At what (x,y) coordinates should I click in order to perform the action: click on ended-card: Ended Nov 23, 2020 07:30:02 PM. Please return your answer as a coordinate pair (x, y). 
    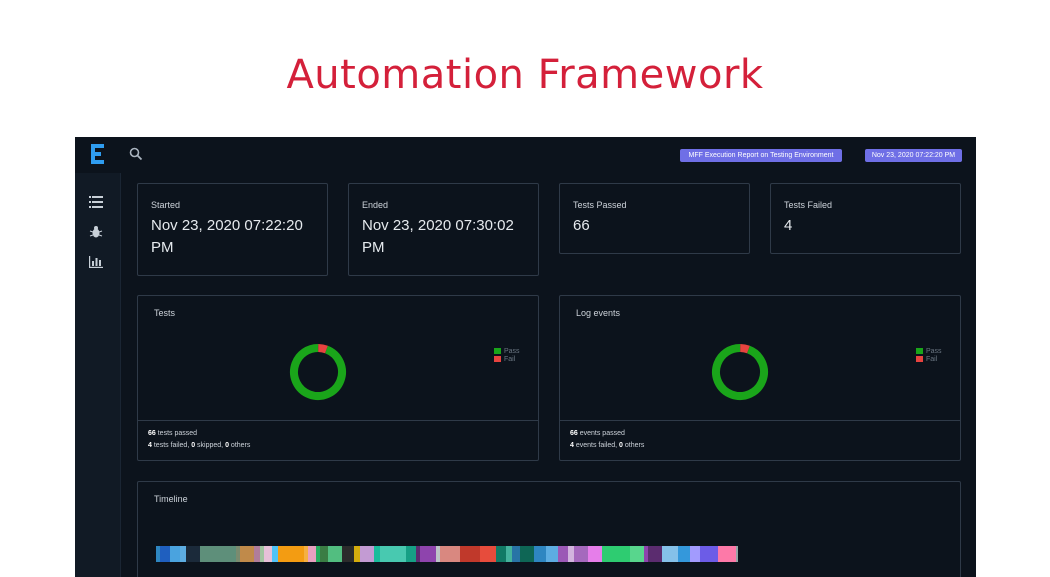
    Looking at the image, I should click on (443, 229).